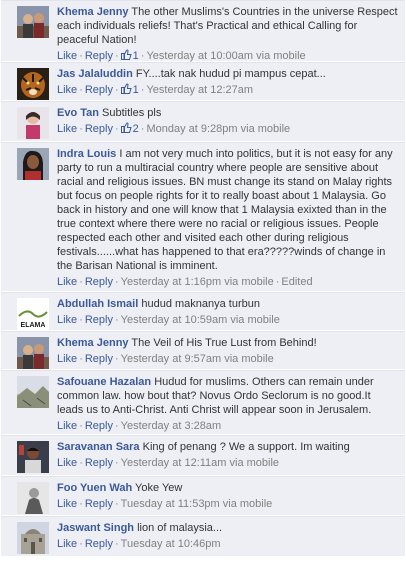  Describe the element at coordinates (33, 392) in the screenshot. I see `landscape-avatar-icon` at that location.